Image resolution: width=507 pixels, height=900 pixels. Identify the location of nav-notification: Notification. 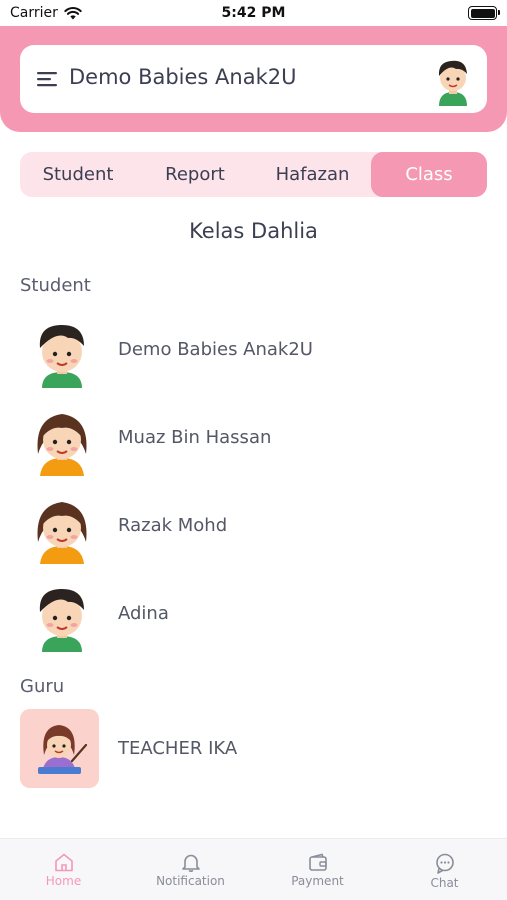
(190, 873).